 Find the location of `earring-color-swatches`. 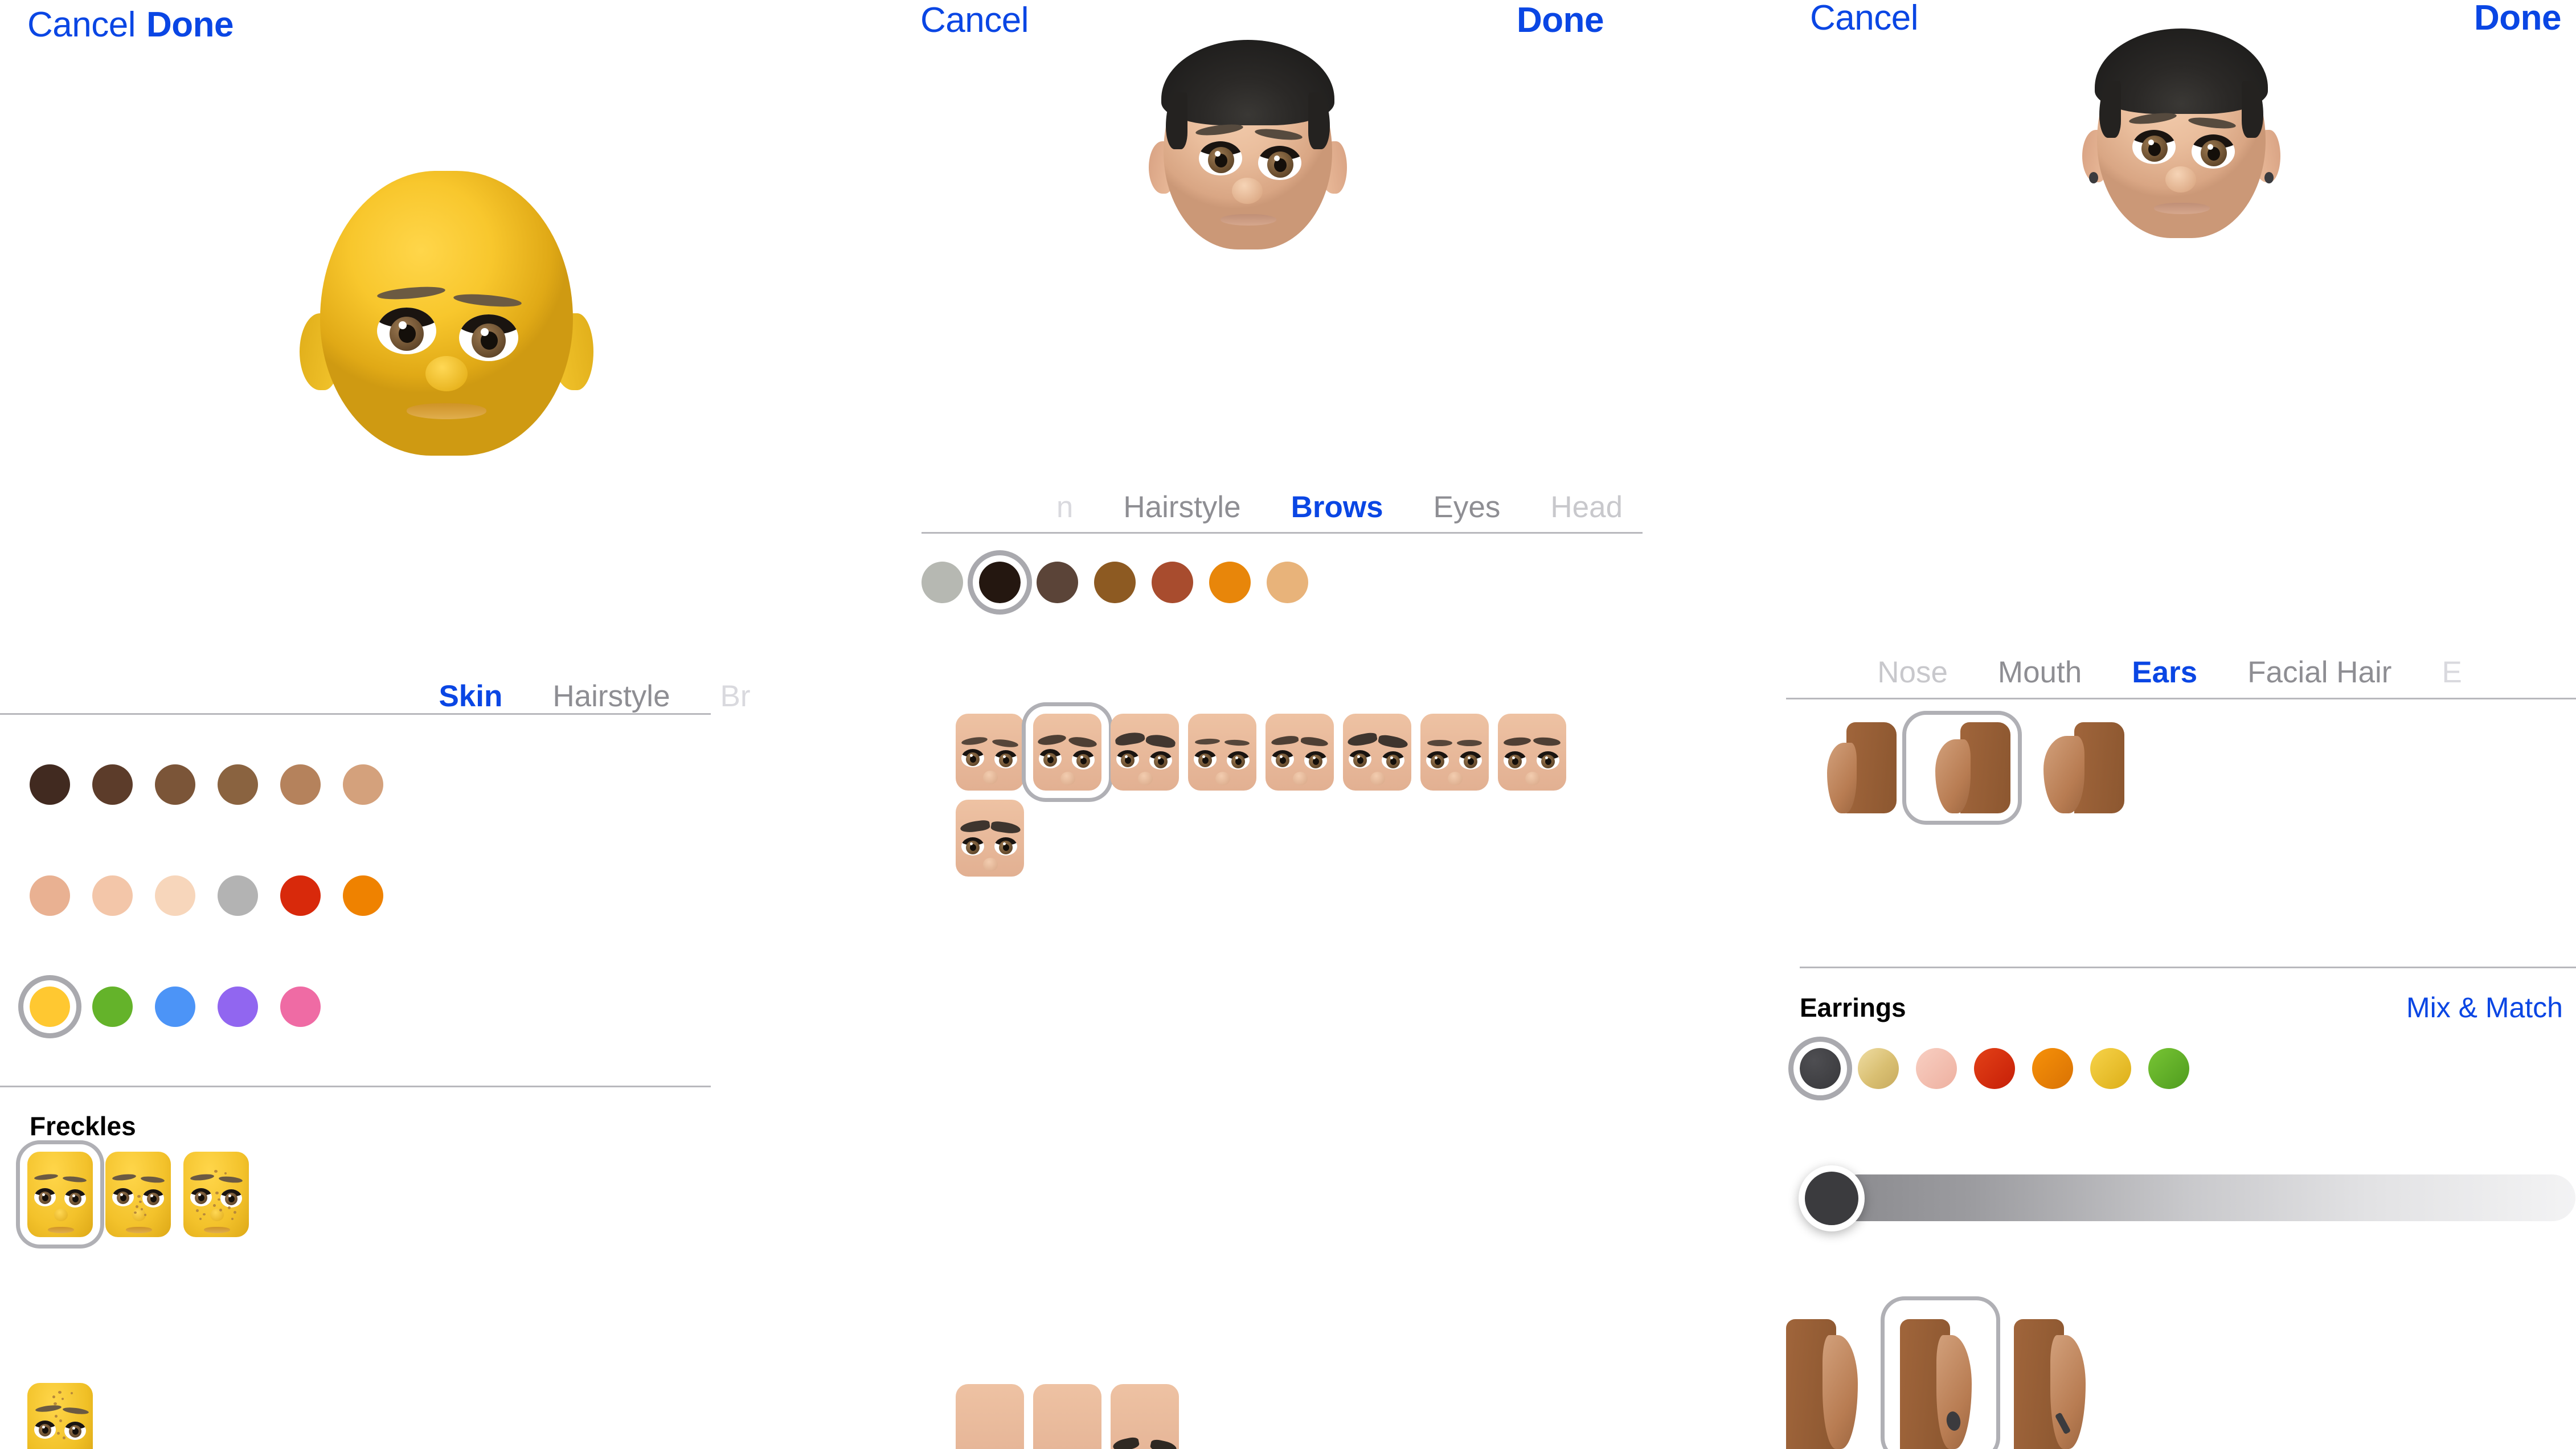

earring-color-swatches is located at coordinates (1988, 1068).